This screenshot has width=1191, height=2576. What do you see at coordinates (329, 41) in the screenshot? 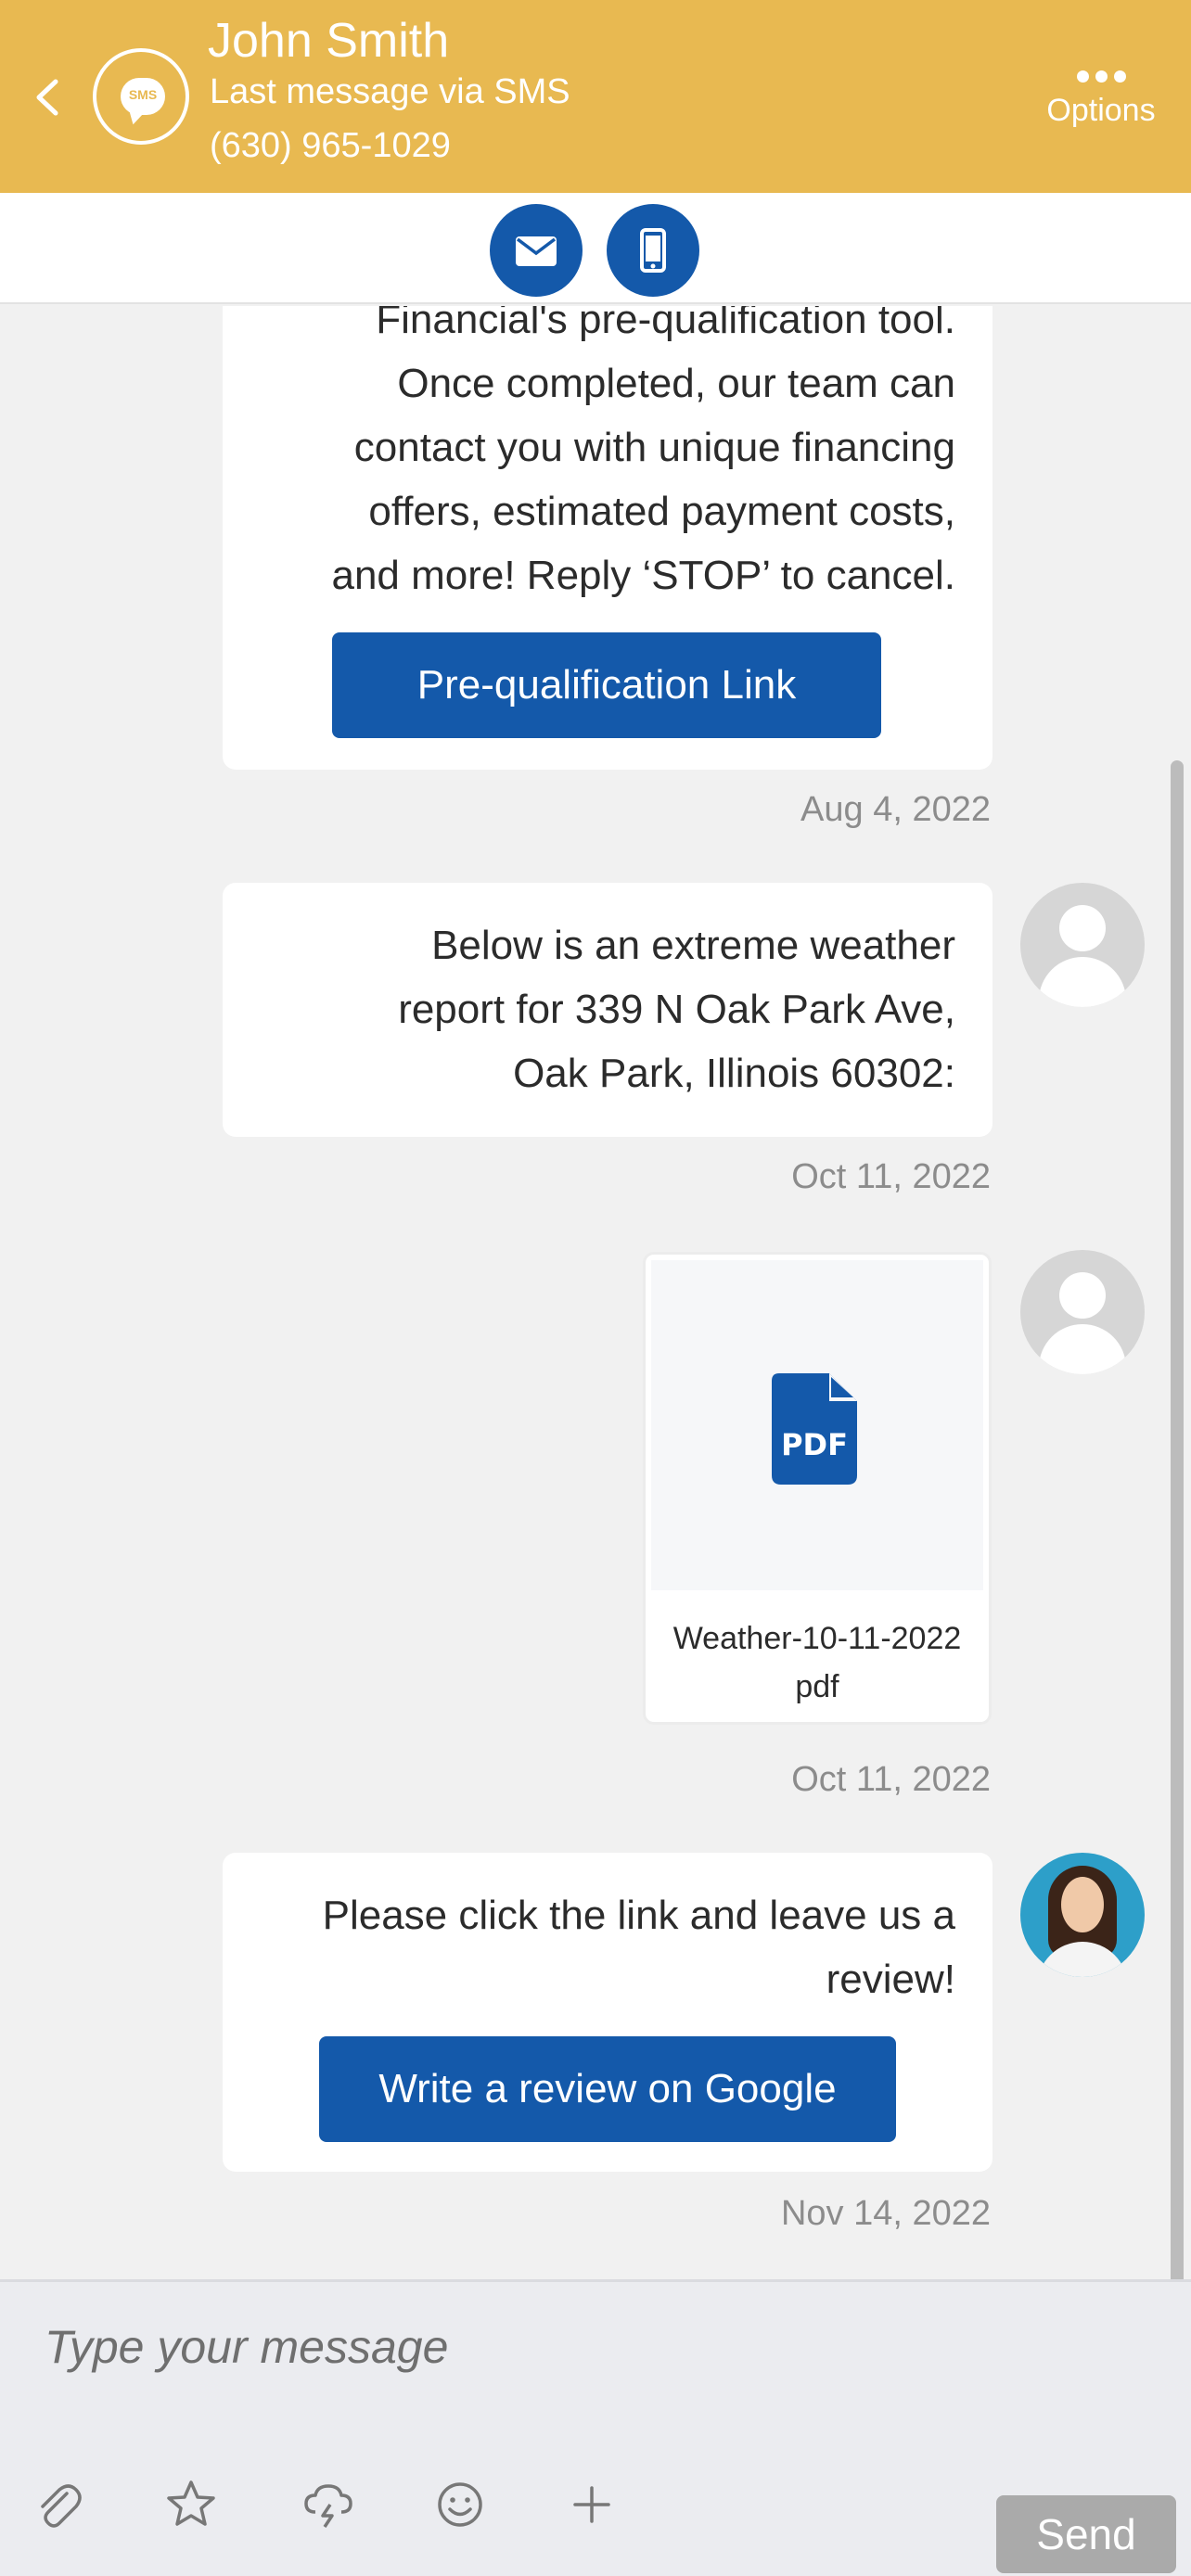
I see `contact-name: John Smith` at bounding box center [329, 41].